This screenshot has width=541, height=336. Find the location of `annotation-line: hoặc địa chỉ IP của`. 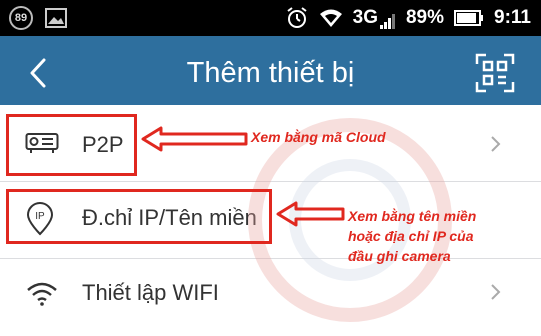

annotation-line: hoặc địa chỉ IP của is located at coordinates (411, 236).